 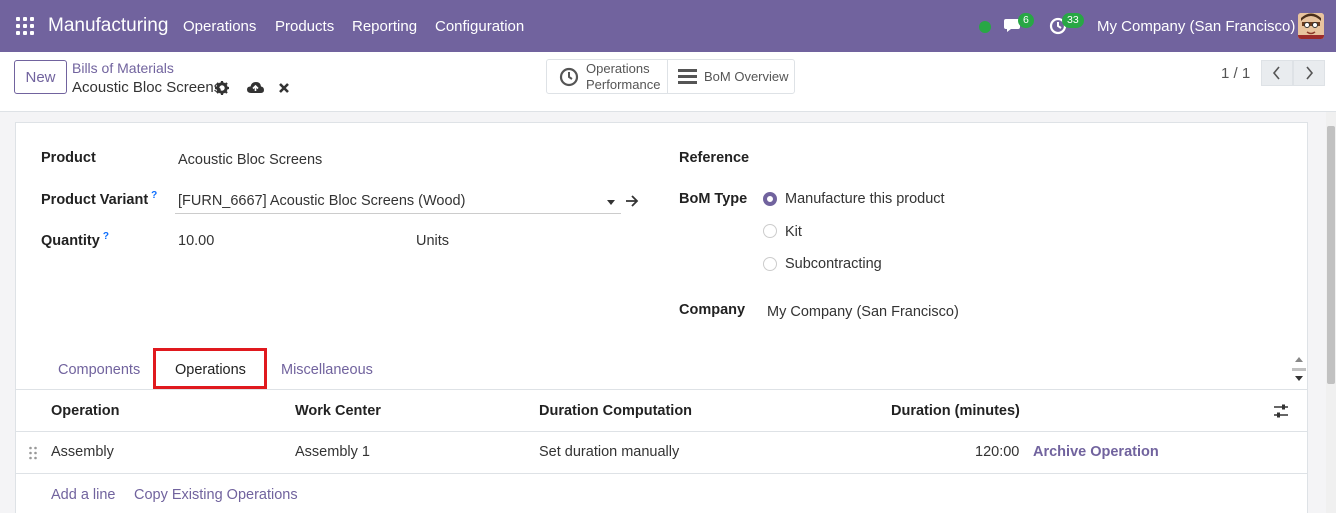 What do you see at coordinates (661, 431) in the screenshot?
I see `header-divider` at bounding box center [661, 431].